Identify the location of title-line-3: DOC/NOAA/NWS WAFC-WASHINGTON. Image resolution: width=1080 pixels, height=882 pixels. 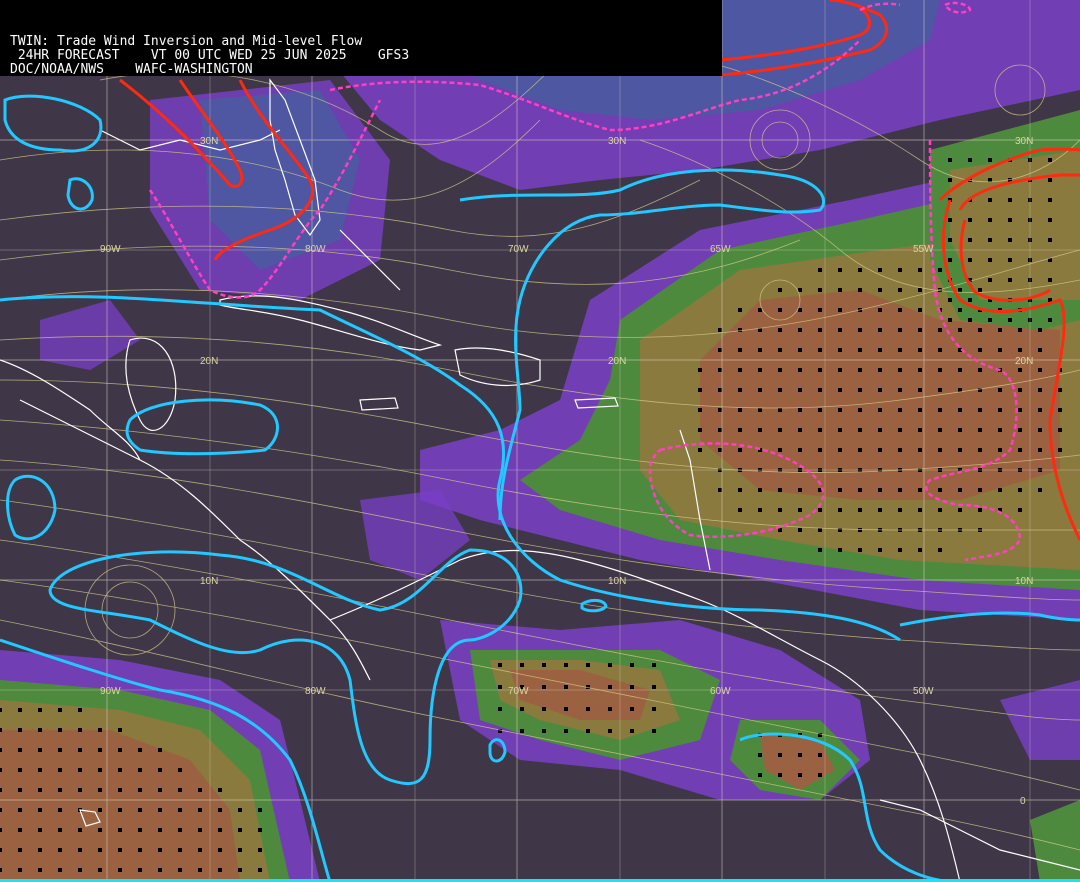
(131, 69).